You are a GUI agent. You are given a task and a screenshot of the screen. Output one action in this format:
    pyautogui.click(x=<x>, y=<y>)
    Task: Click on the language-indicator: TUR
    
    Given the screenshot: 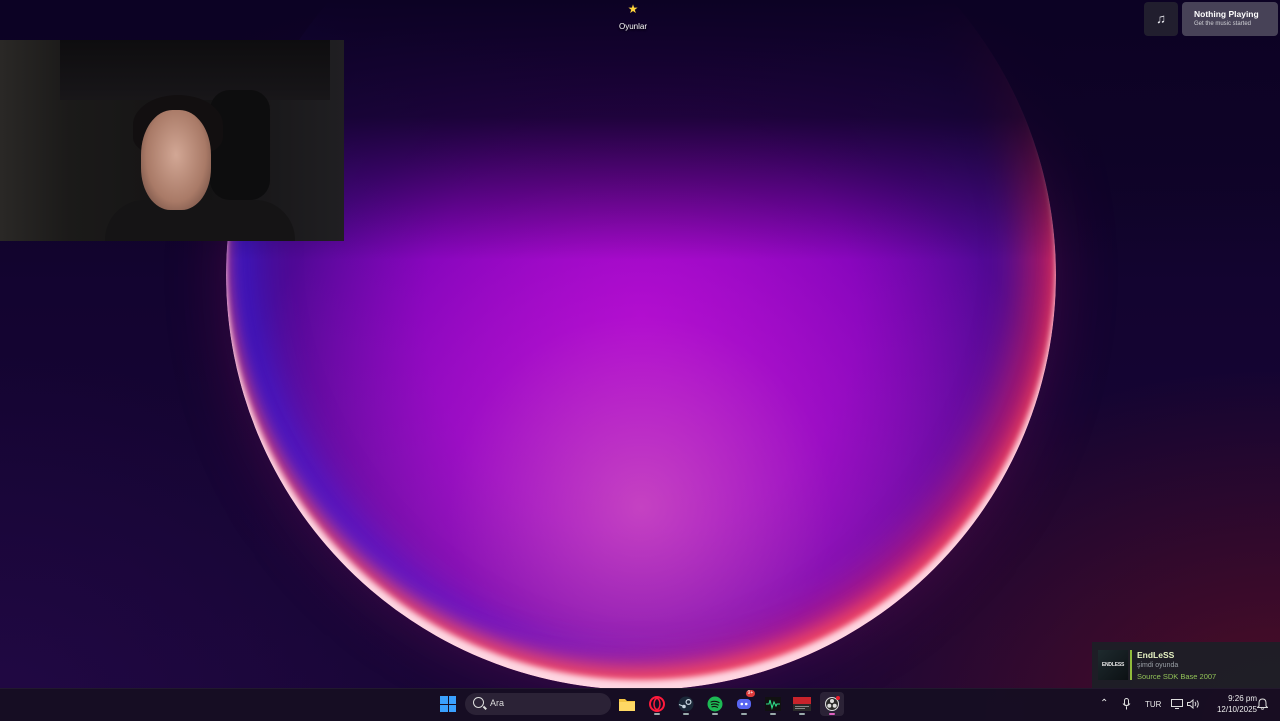 What is the action you would take?
    pyautogui.click(x=1153, y=704)
    